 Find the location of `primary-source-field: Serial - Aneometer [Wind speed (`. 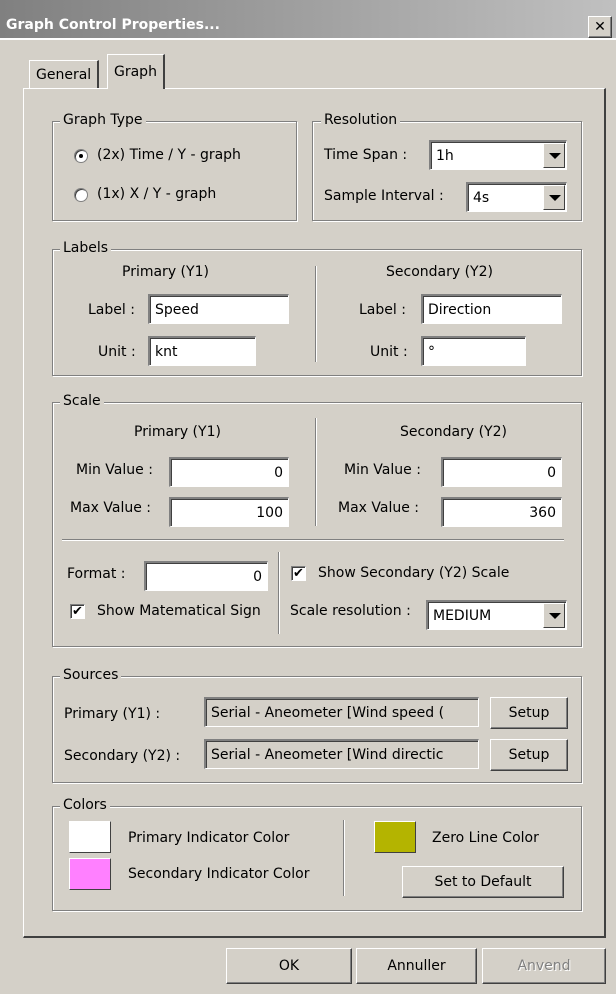

primary-source-field: Serial - Aneometer [Wind speed ( is located at coordinates (341, 712).